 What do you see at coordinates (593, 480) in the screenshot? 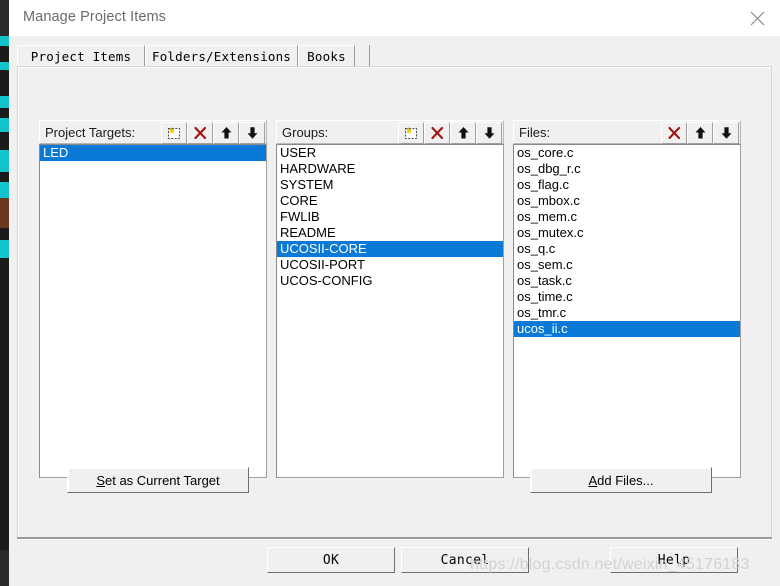
I see `accel-char: A` at bounding box center [593, 480].